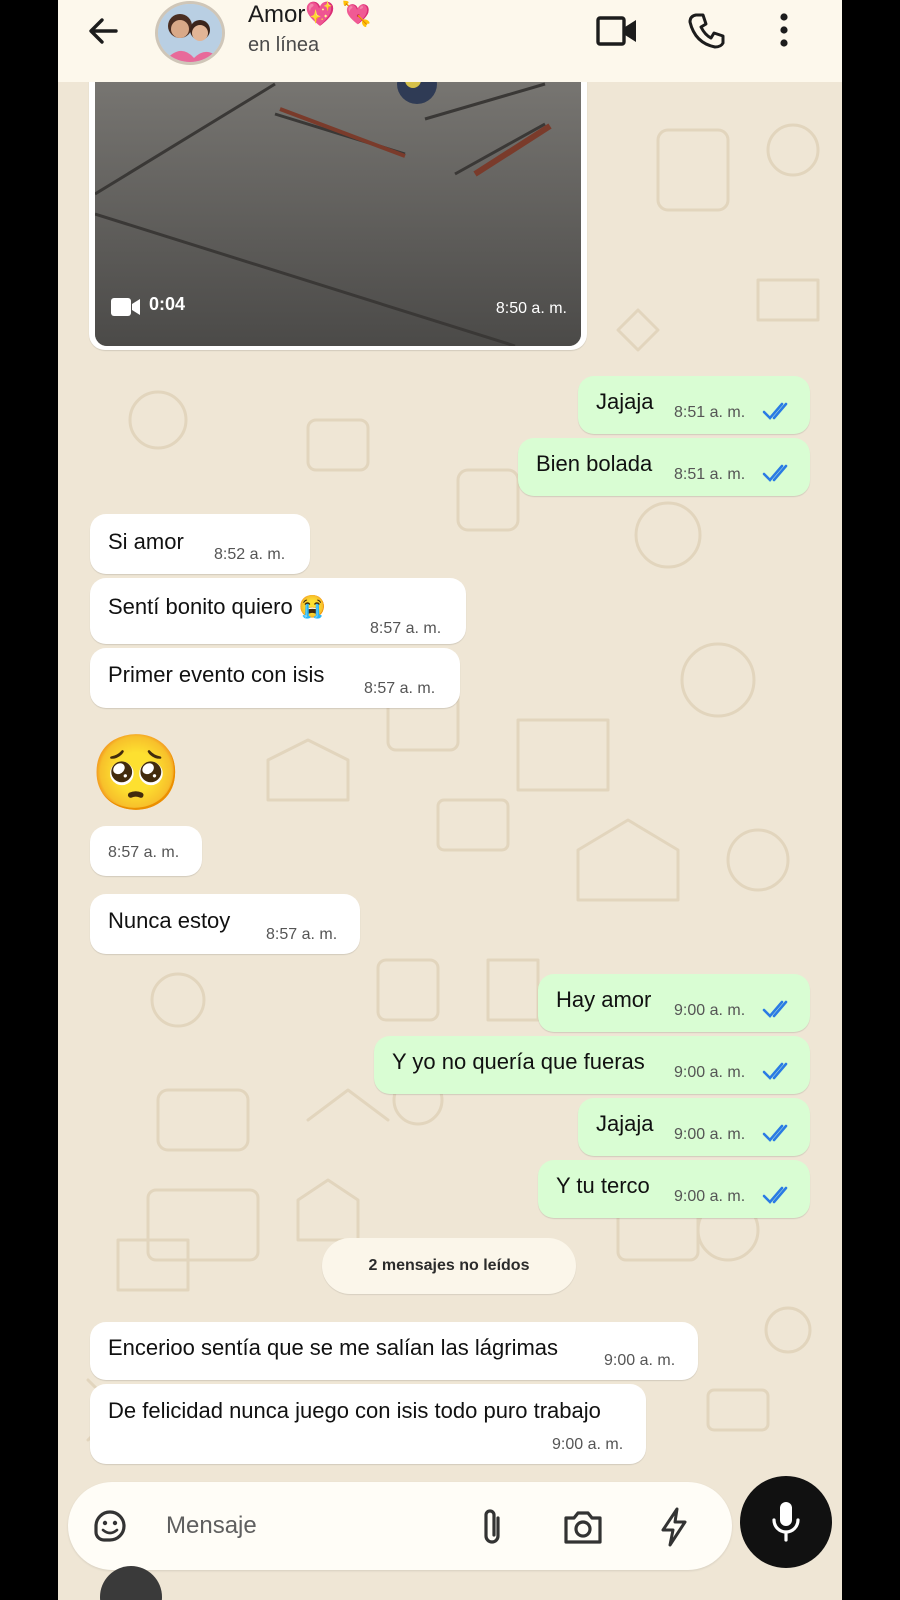 Image resolution: width=900 pixels, height=1600 pixels. Describe the element at coordinates (125, 307) in the screenshot. I see `video-camera-icon` at that location.